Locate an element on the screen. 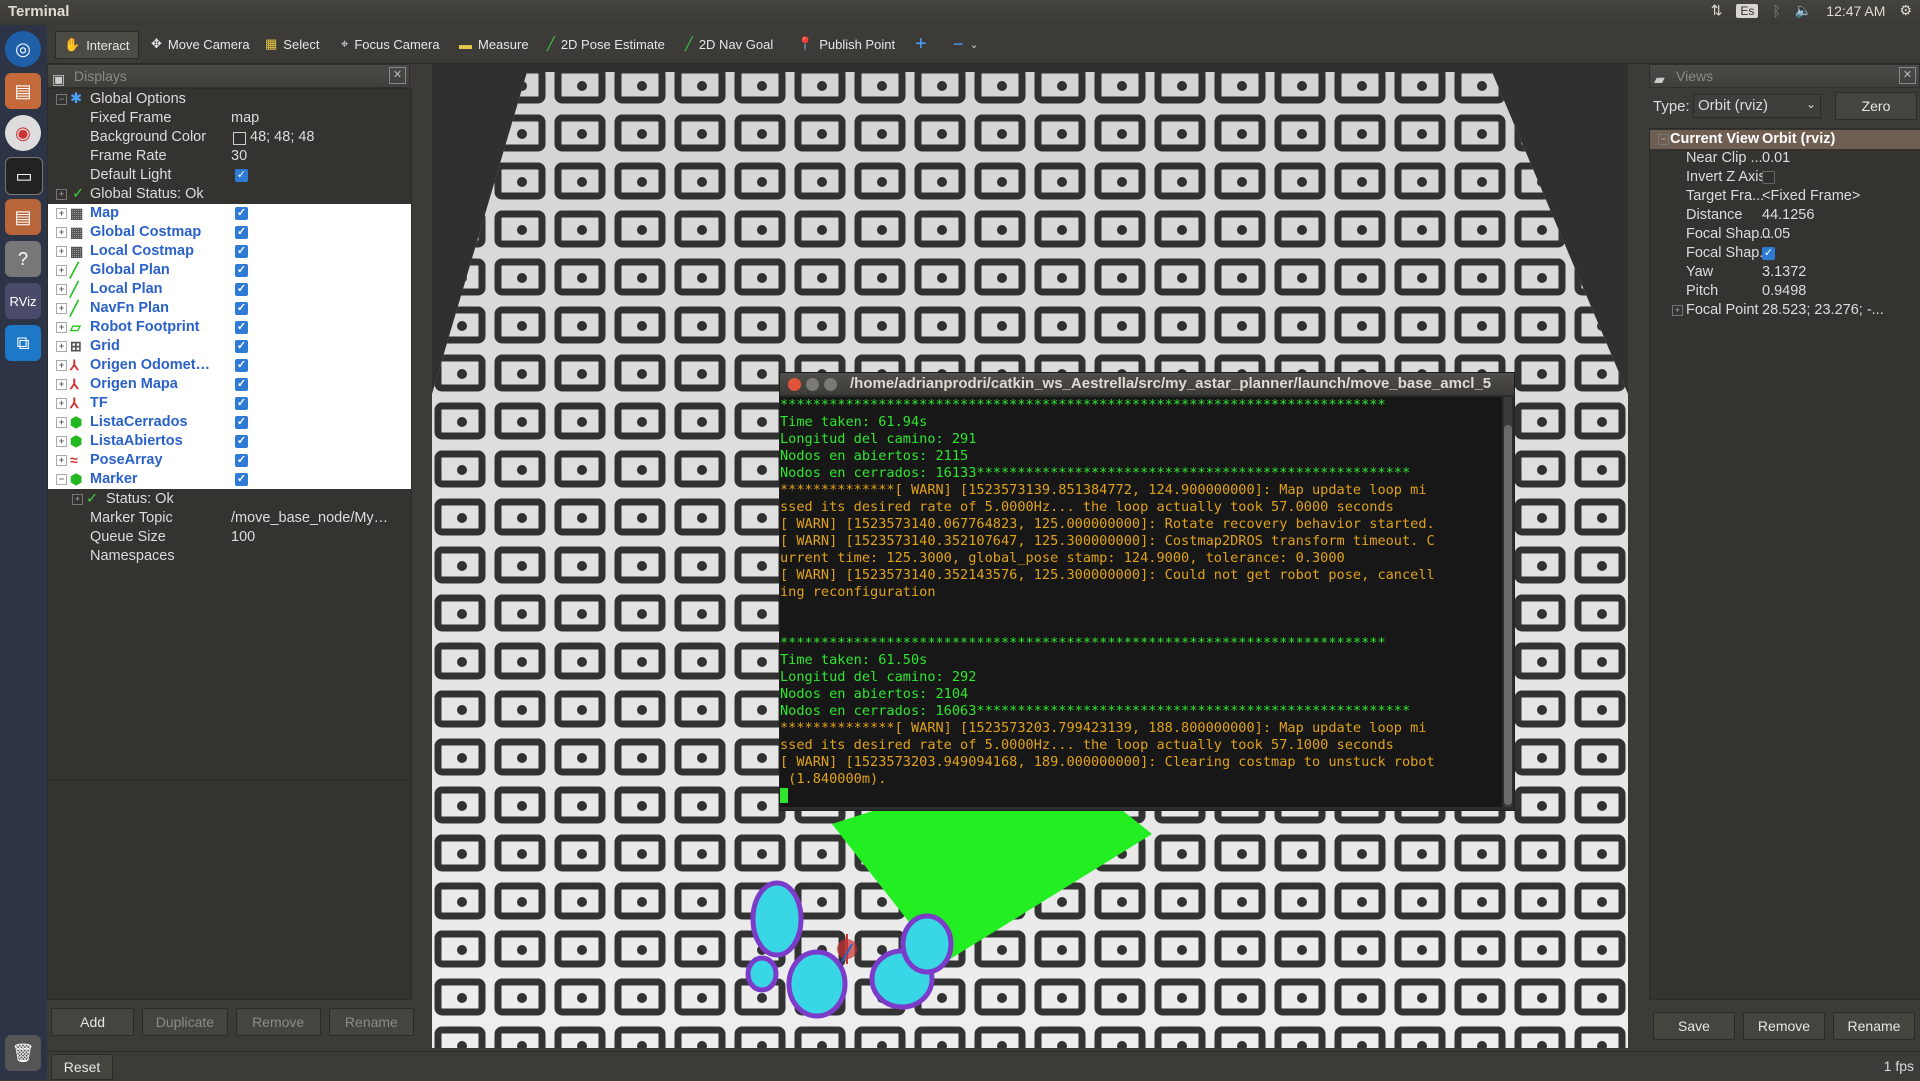 Image resolution: width=1920 pixels, height=1081 pixels. display-item: + ⅄ Origen Odomet… ✓ is located at coordinates (229, 365).